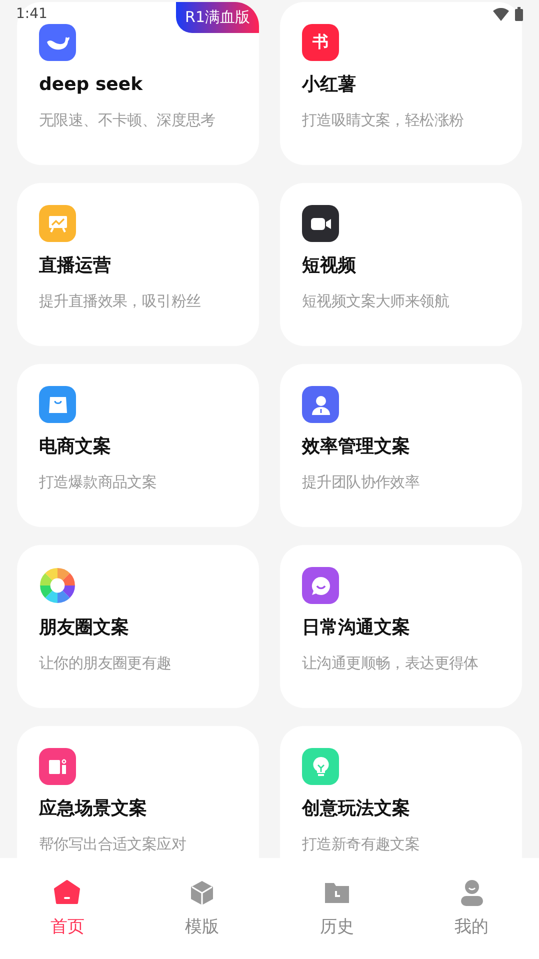 Image resolution: width=539 pixels, height=959 pixels. I want to click on card-title: 小红薯, so click(329, 85).